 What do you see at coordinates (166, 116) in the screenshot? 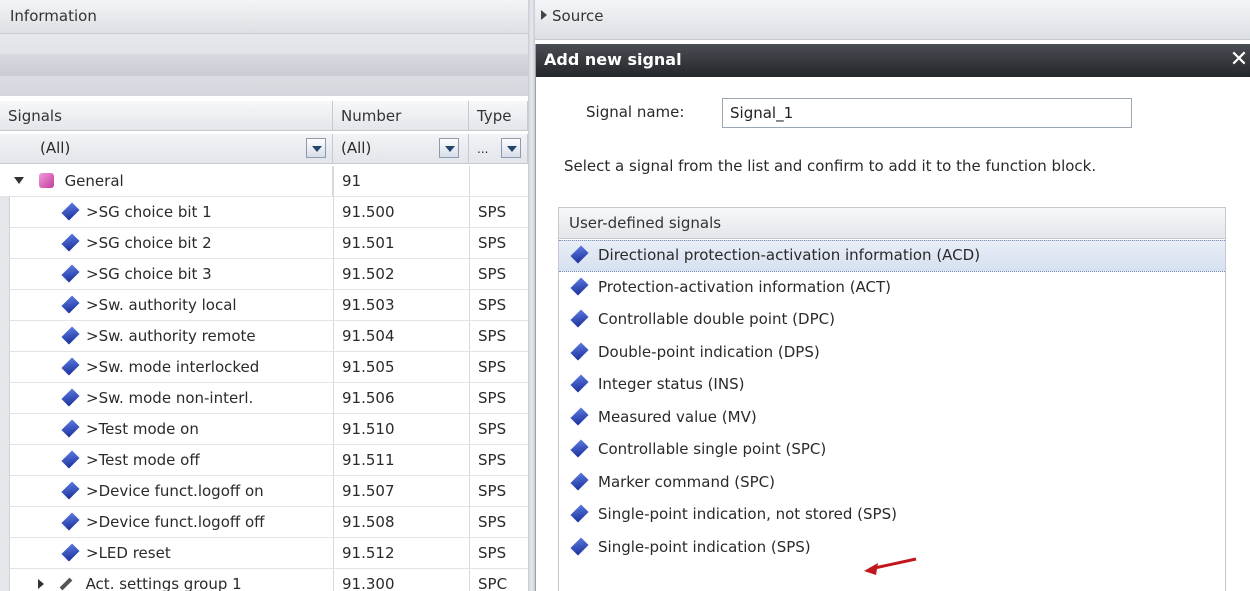
I see `column-header-signals: Signals` at bounding box center [166, 116].